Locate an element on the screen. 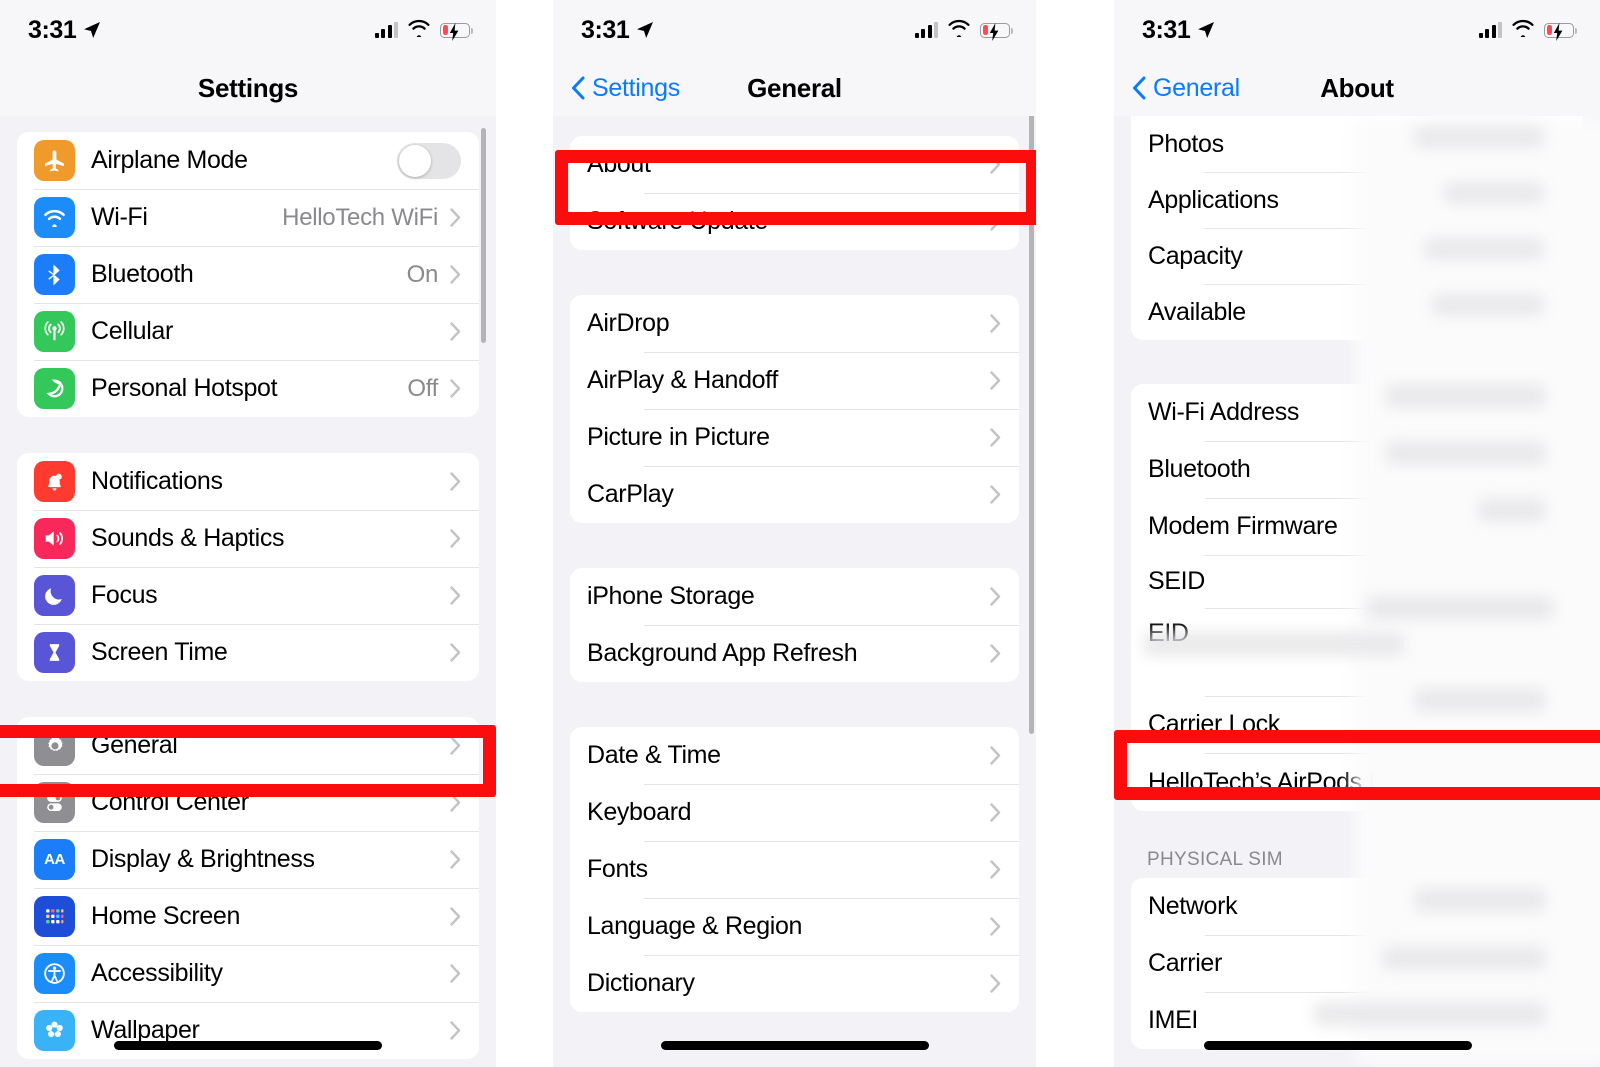  sidebar-item-label: Control Center is located at coordinates (170, 802).